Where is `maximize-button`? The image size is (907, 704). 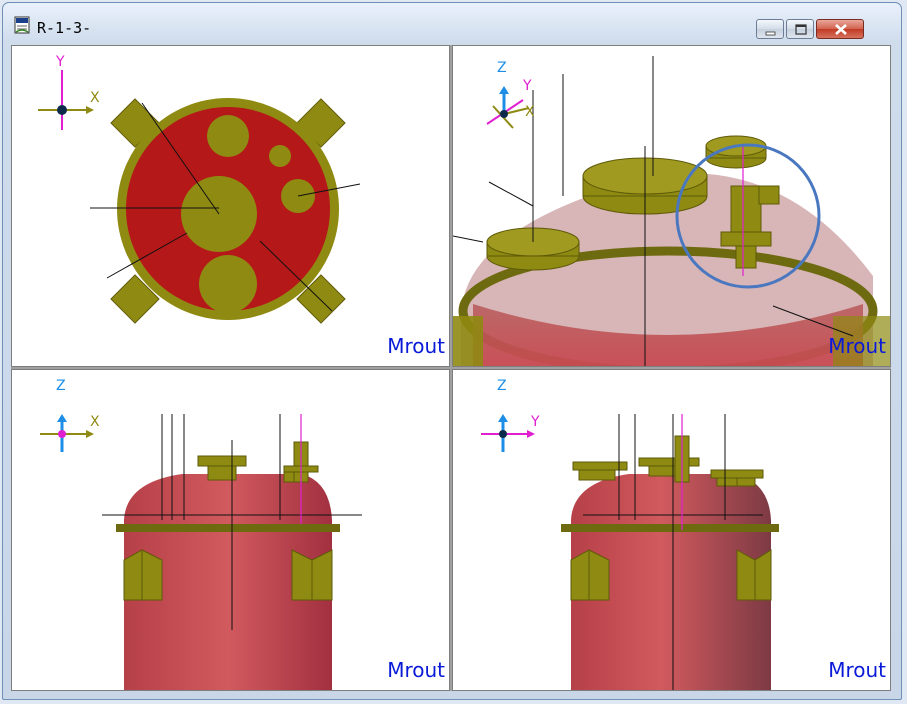 maximize-button is located at coordinates (800, 29).